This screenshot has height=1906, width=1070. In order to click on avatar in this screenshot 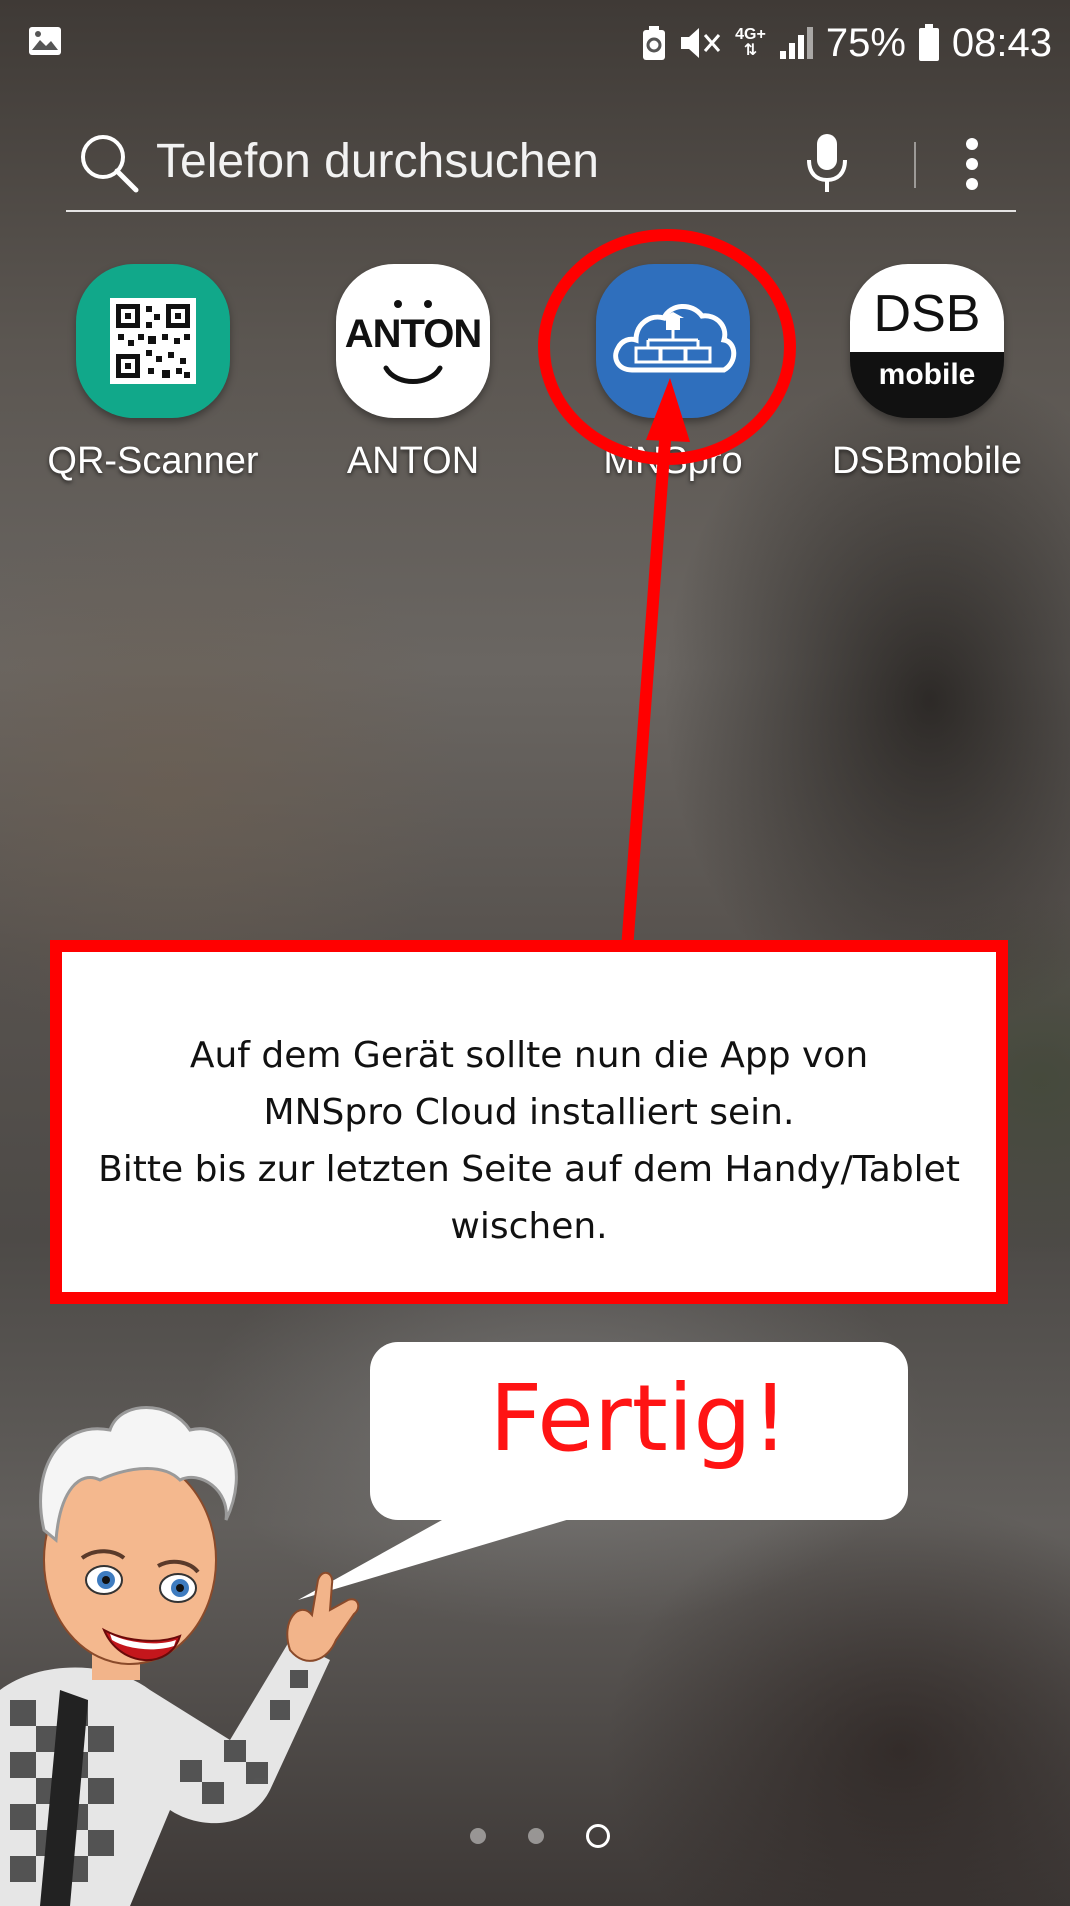, I will do `click(180, 1656)`.